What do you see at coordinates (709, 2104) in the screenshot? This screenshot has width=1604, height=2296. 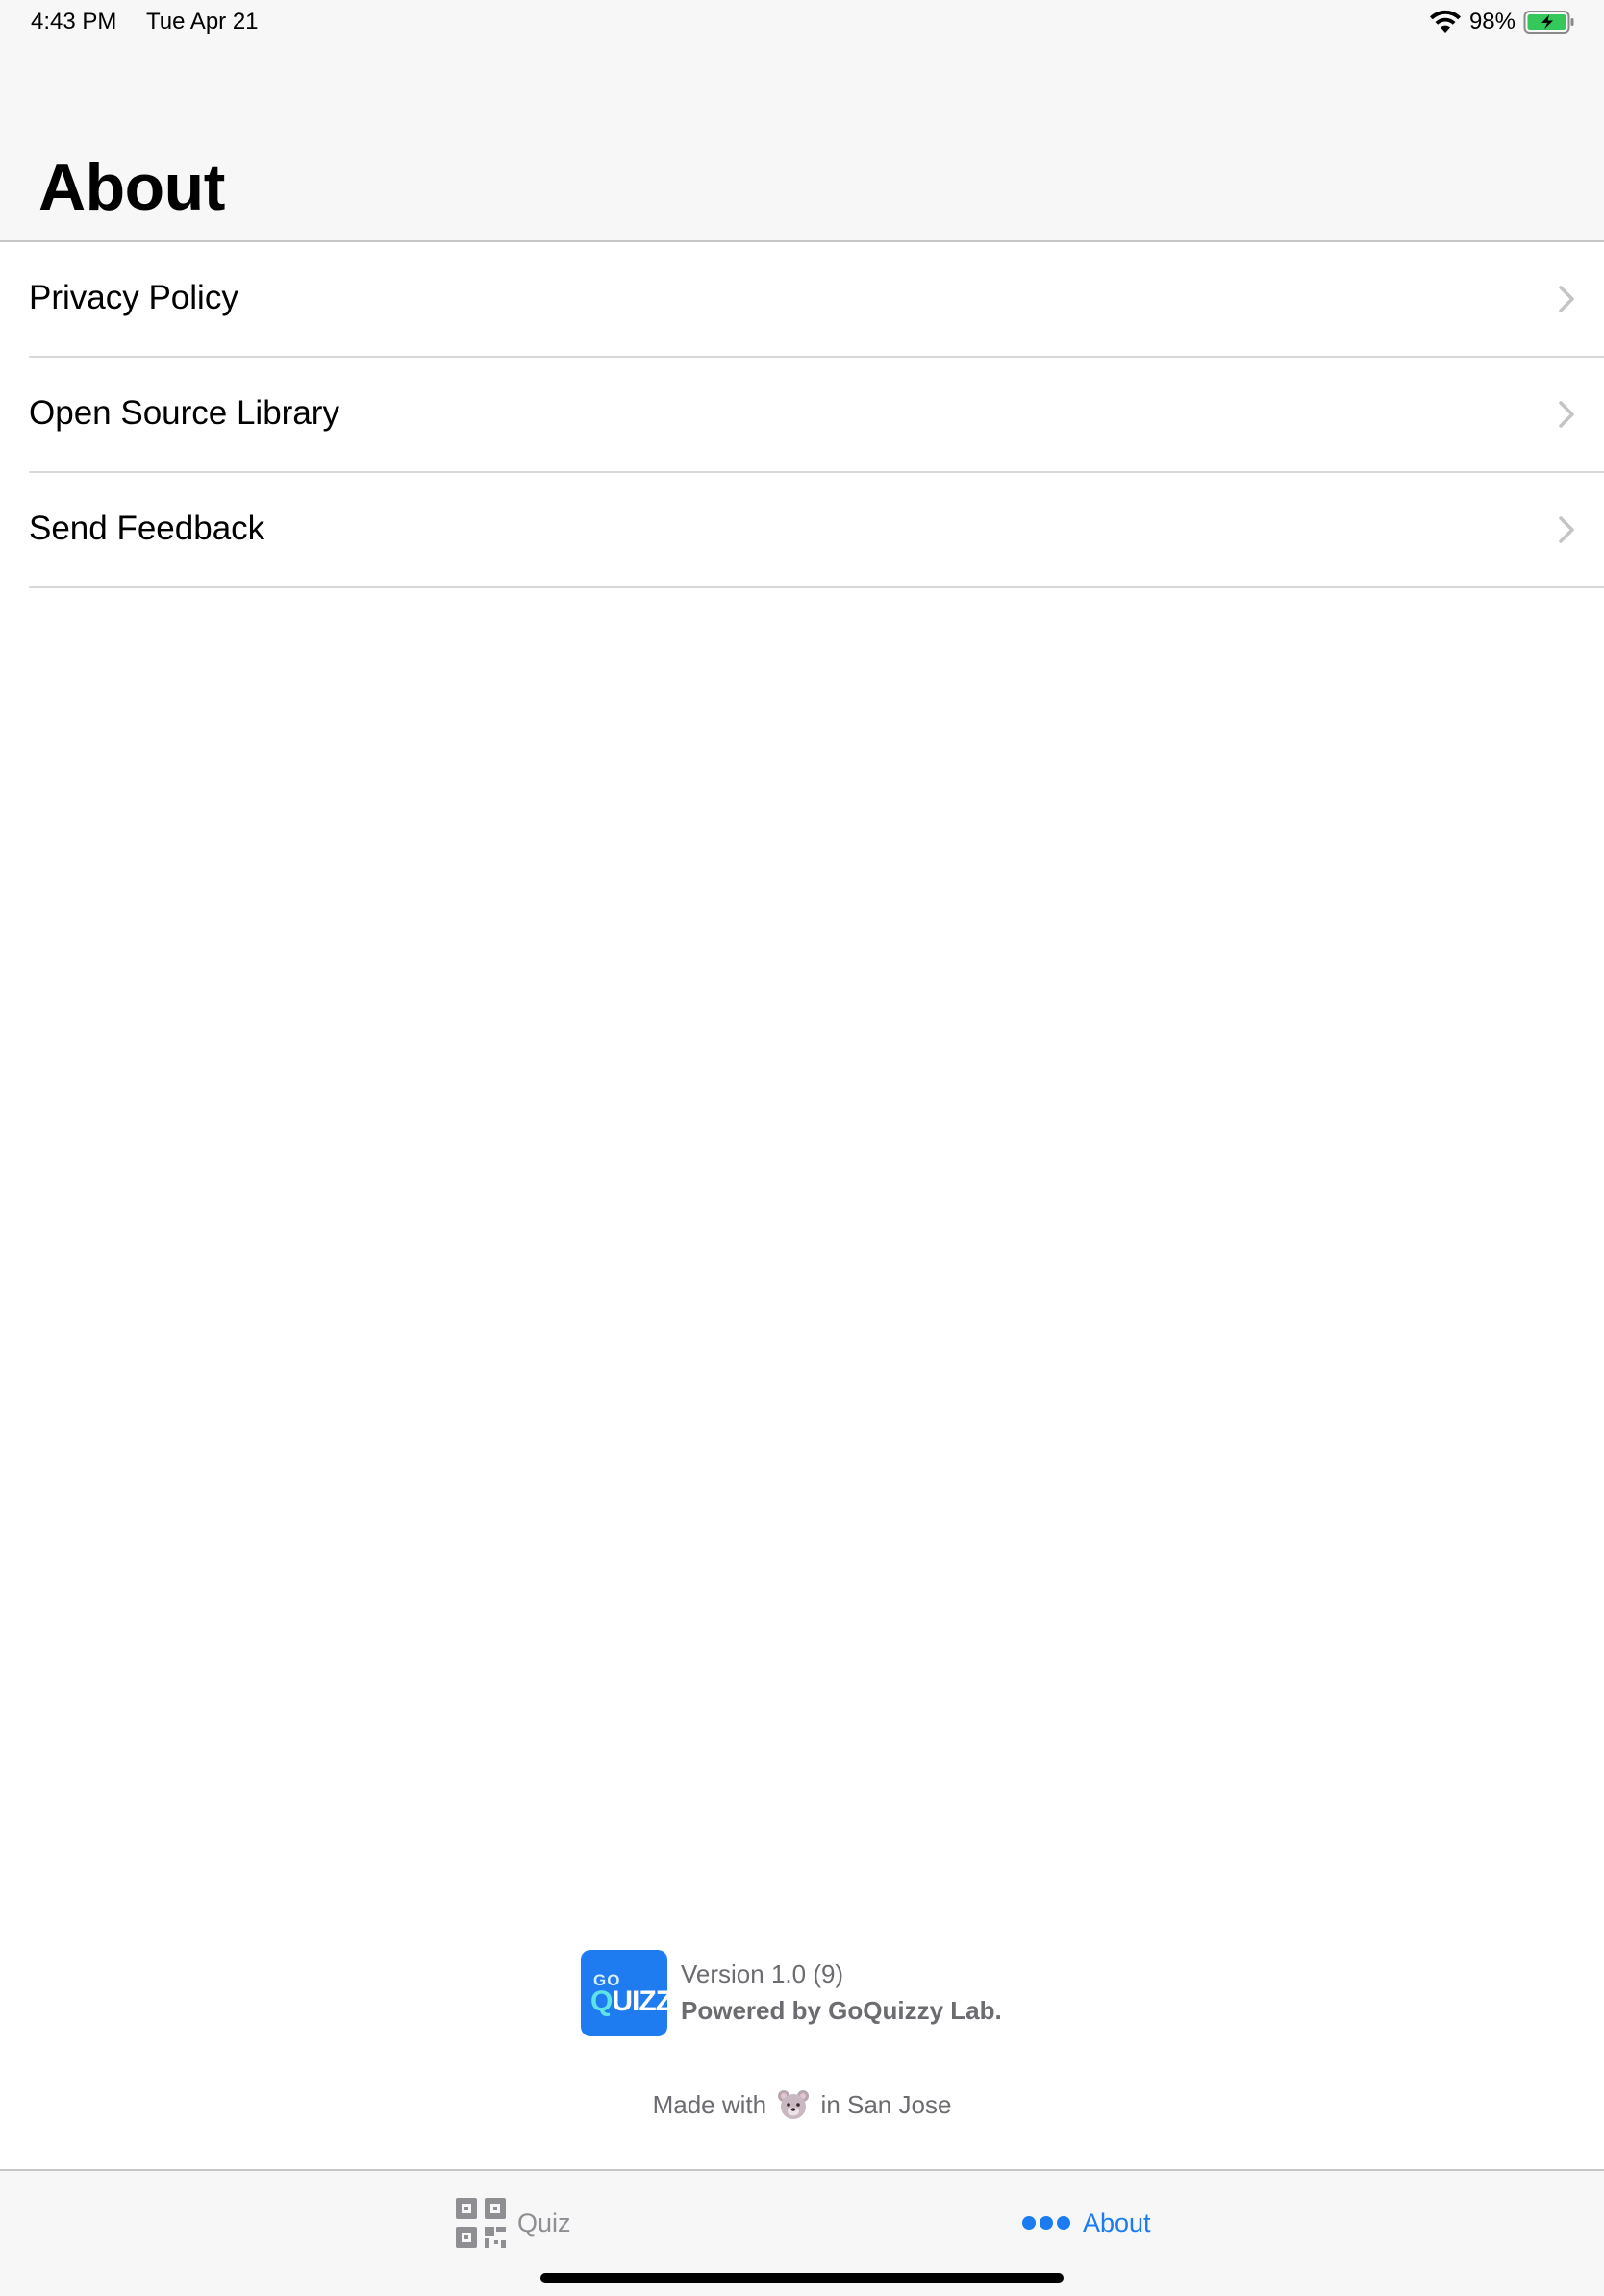 I see `made-with-prefix: Made with` at bounding box center [709, 2104].